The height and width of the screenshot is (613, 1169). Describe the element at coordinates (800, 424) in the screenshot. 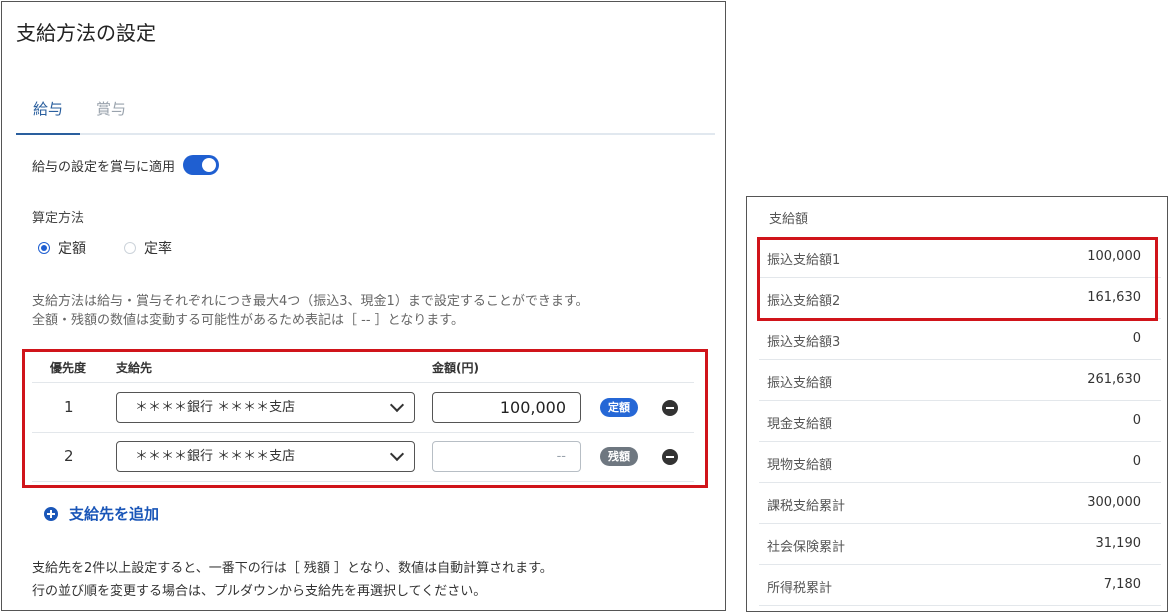

I see `amount-label: 現金支給額` at that location.